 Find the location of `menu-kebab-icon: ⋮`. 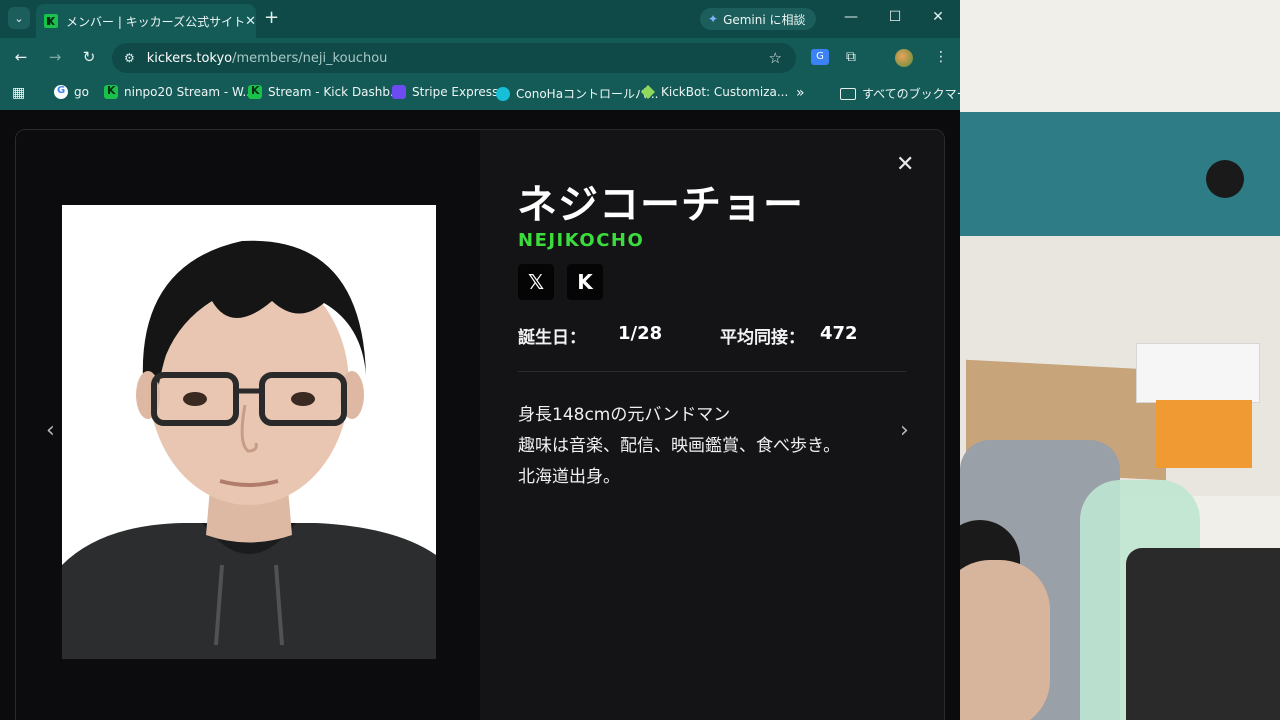

menu-kebab-icon: ⋮ is located at coordinates (941, 57).